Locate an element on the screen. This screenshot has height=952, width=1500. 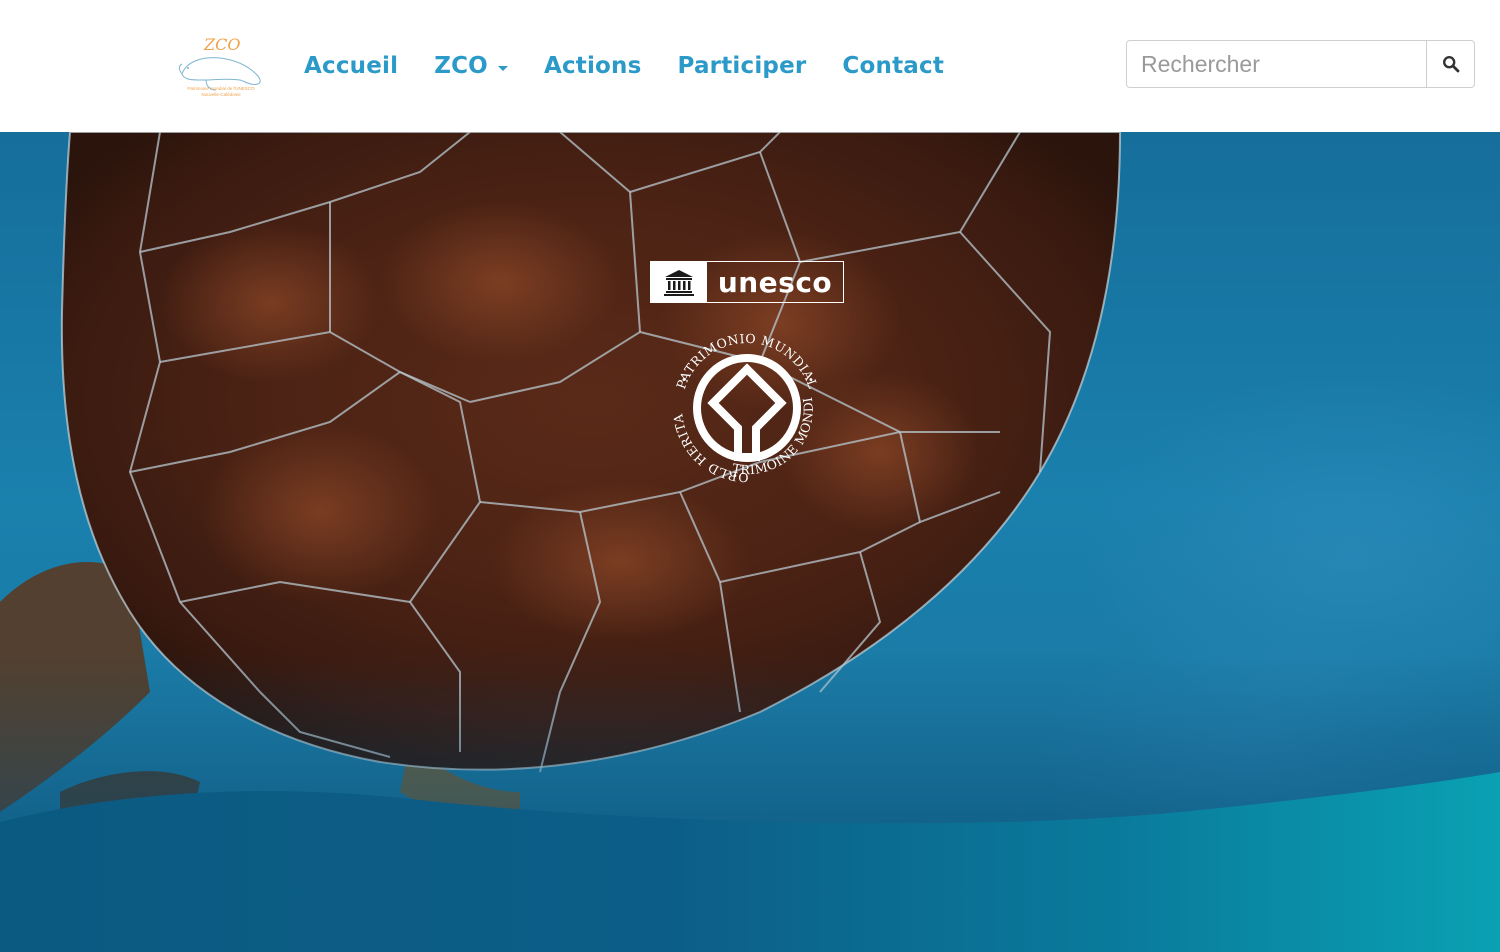
main-nav: Accueil ZCO Actions Participer Contact is located at coordinates (642, 66).